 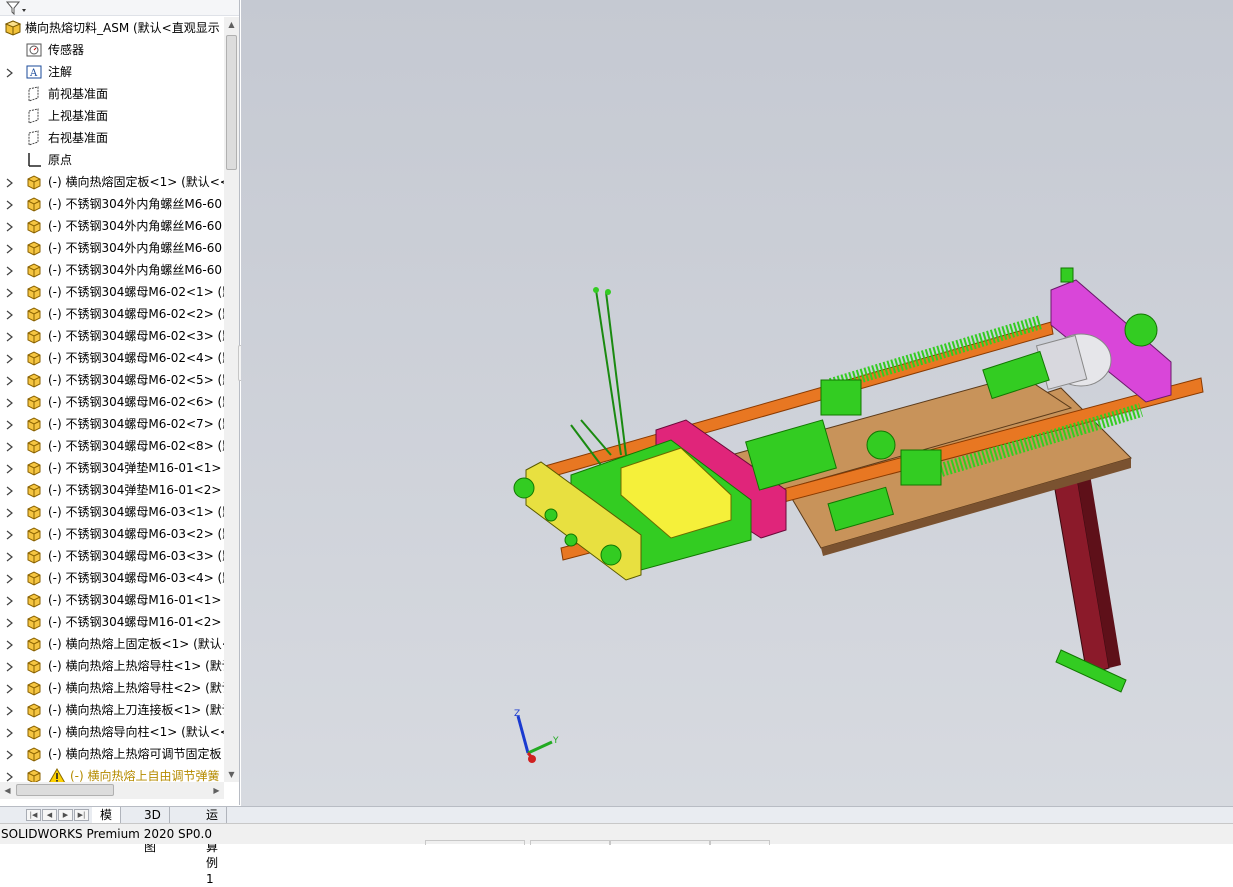 I want to click on tree-item: 原点, so click(x=112, y=160).